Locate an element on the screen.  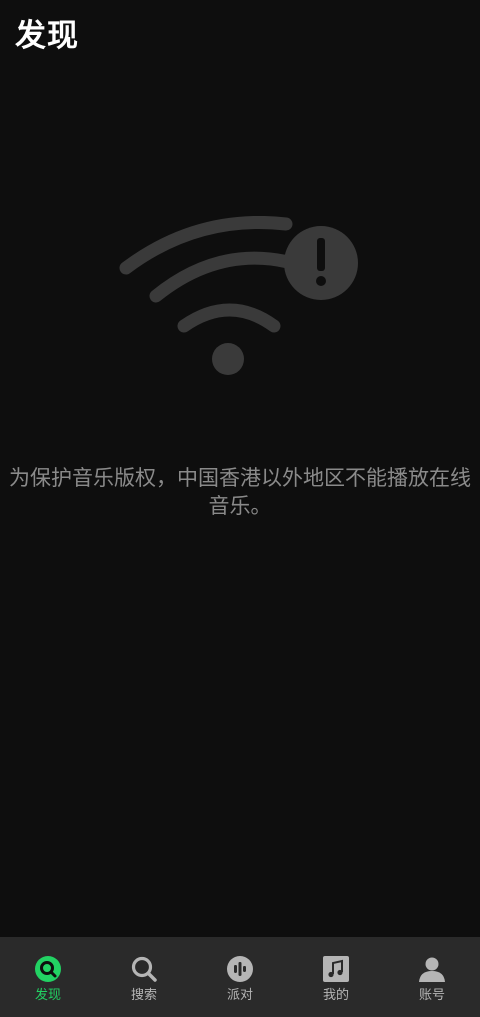
bottom-tab-bar: 发现 搜索 派对 我的 账号 is located at coordinates (240, 977).